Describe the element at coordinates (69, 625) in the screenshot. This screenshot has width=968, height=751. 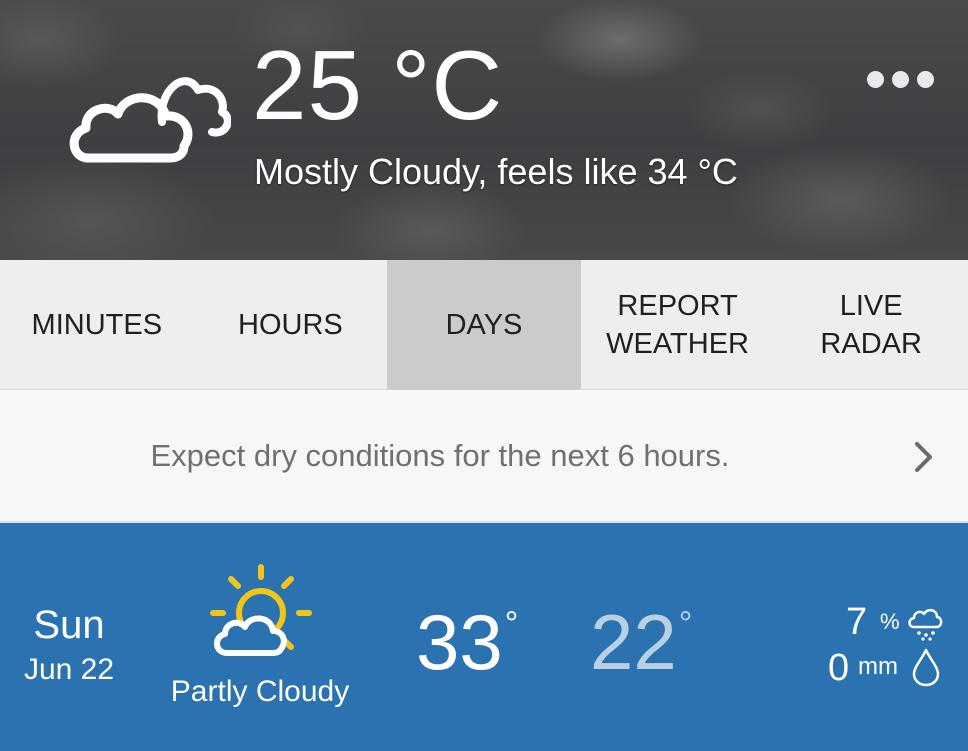
I see `forecast-day-name: Sun` at that location.